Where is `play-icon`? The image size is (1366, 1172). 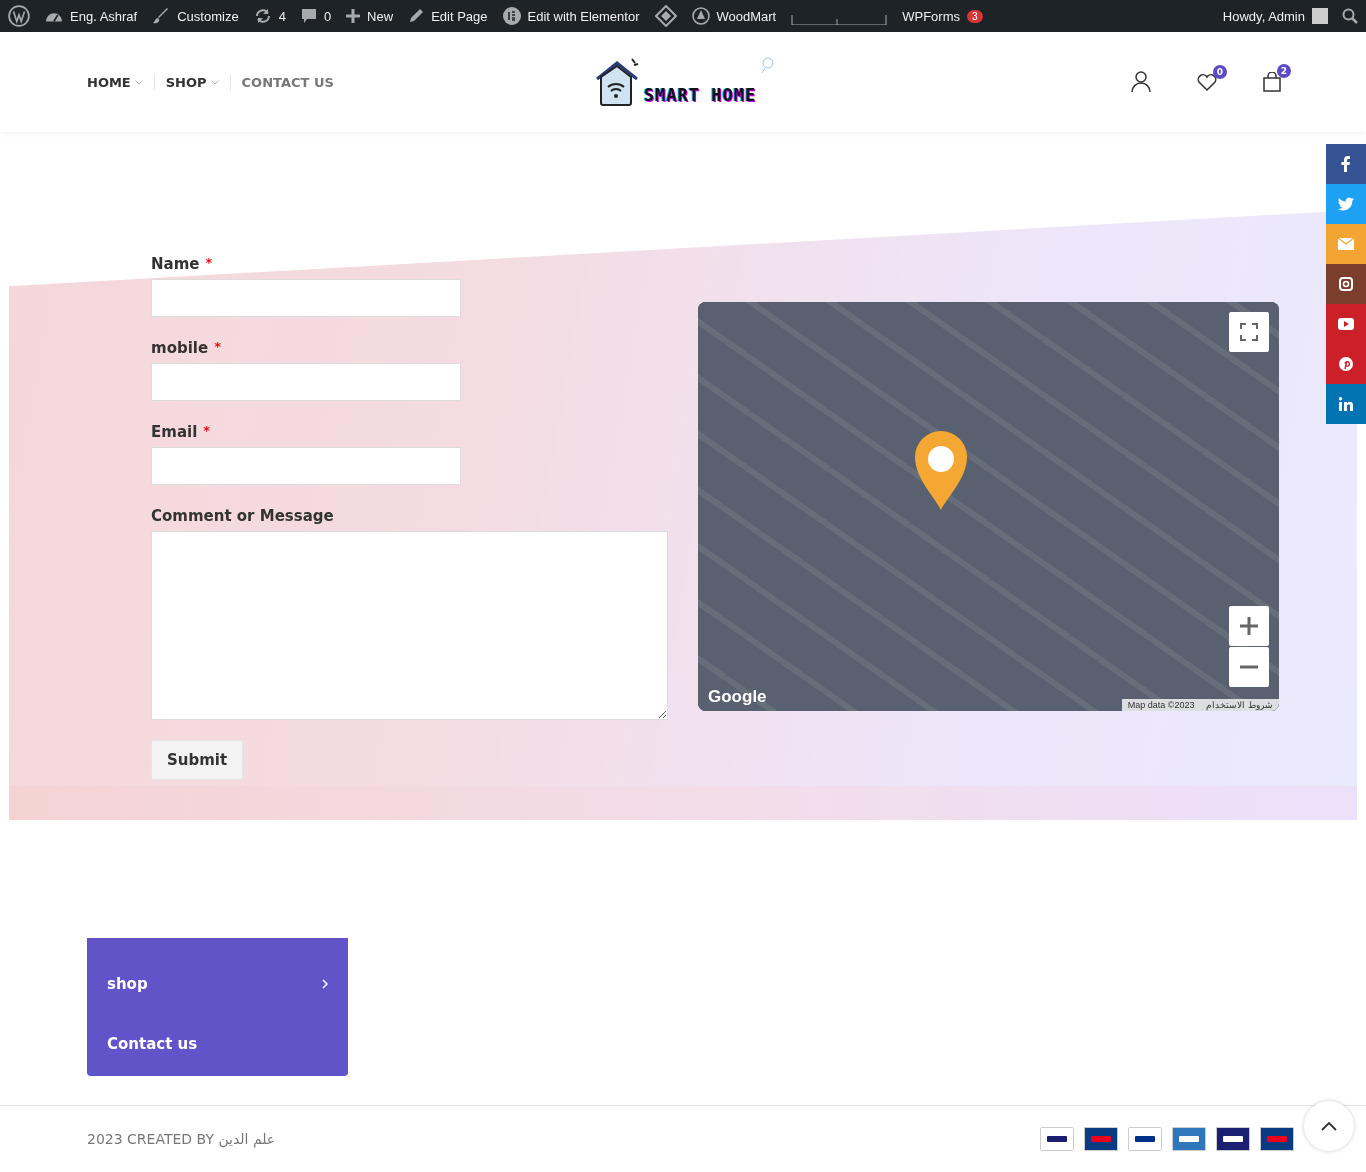 play-icon is located at coordinates (1346, 324).